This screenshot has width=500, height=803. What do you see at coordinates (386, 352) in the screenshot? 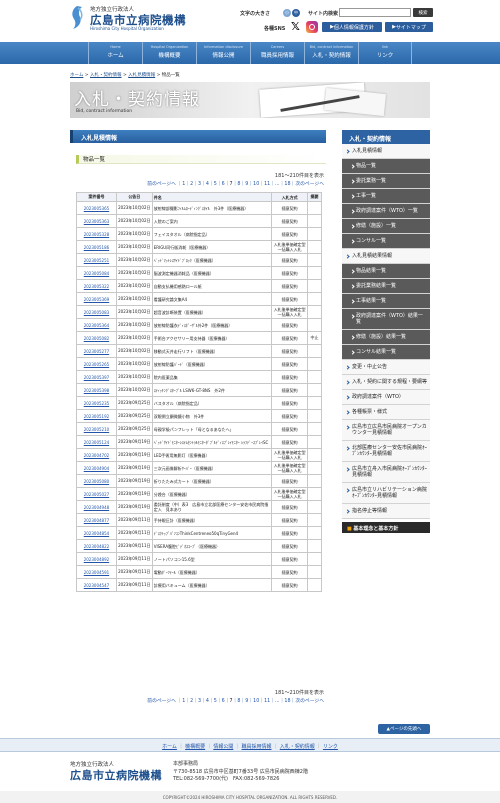
I see `sidebar-item: コンサル結果一覧` at bounding box center [386, 352].